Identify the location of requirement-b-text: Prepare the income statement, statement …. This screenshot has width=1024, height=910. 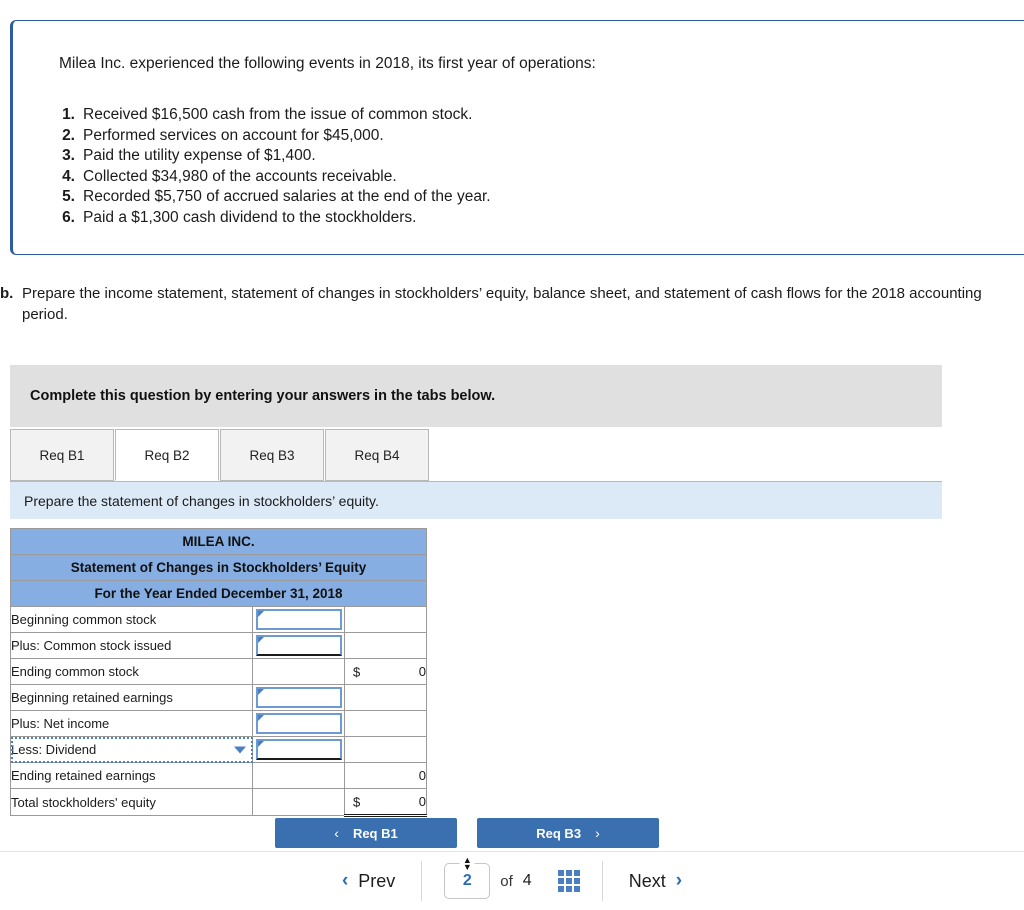
(502, 304).